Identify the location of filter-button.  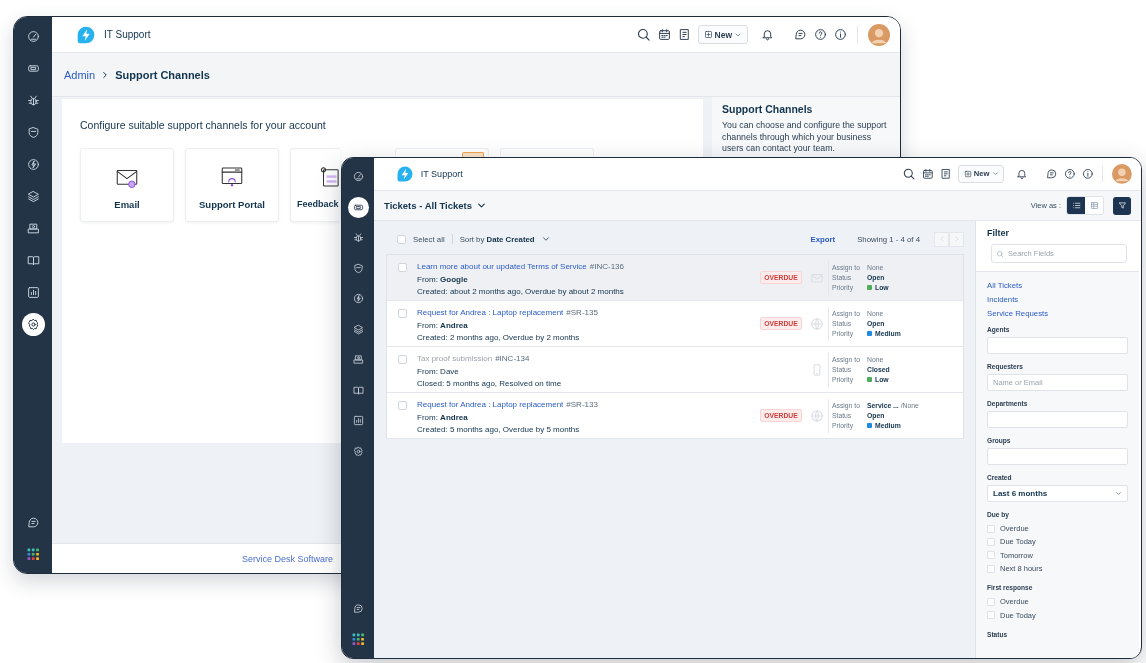
(1122, 205).